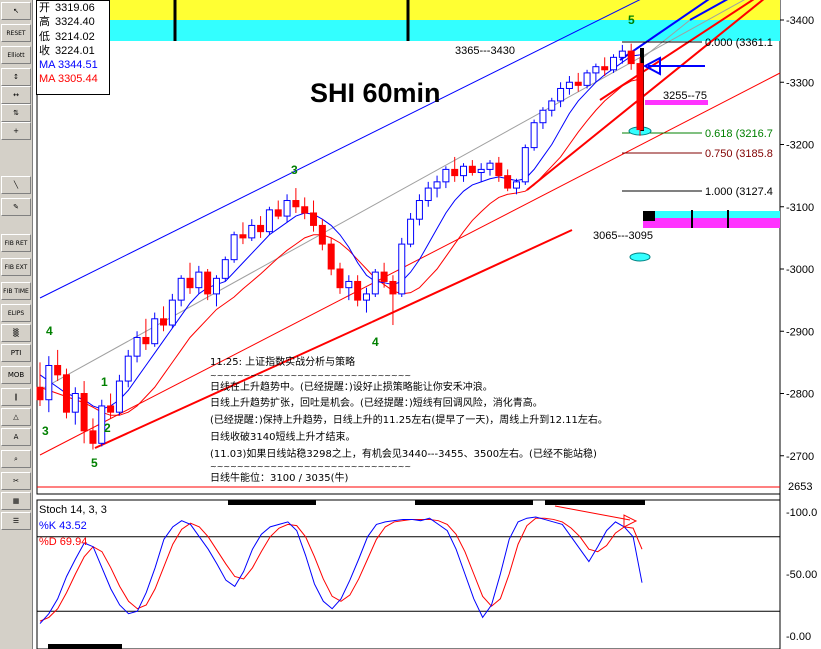  What do you see at coordinates (73, 510) in the screenshot?
I see `stoch-title: Stoch 14, 3, 3` at bounding box center [73, 510].